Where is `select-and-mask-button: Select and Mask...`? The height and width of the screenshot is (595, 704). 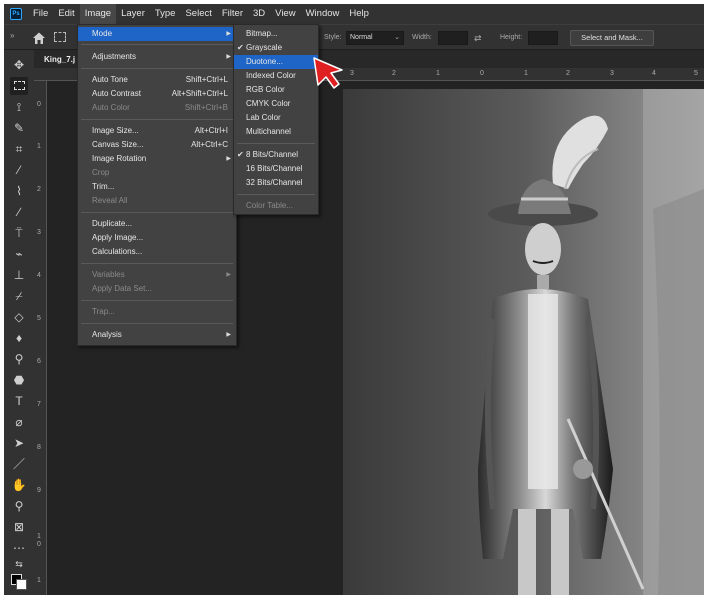
select-and-mask-button: Select and Mask... is located at coordinates (612, 38).